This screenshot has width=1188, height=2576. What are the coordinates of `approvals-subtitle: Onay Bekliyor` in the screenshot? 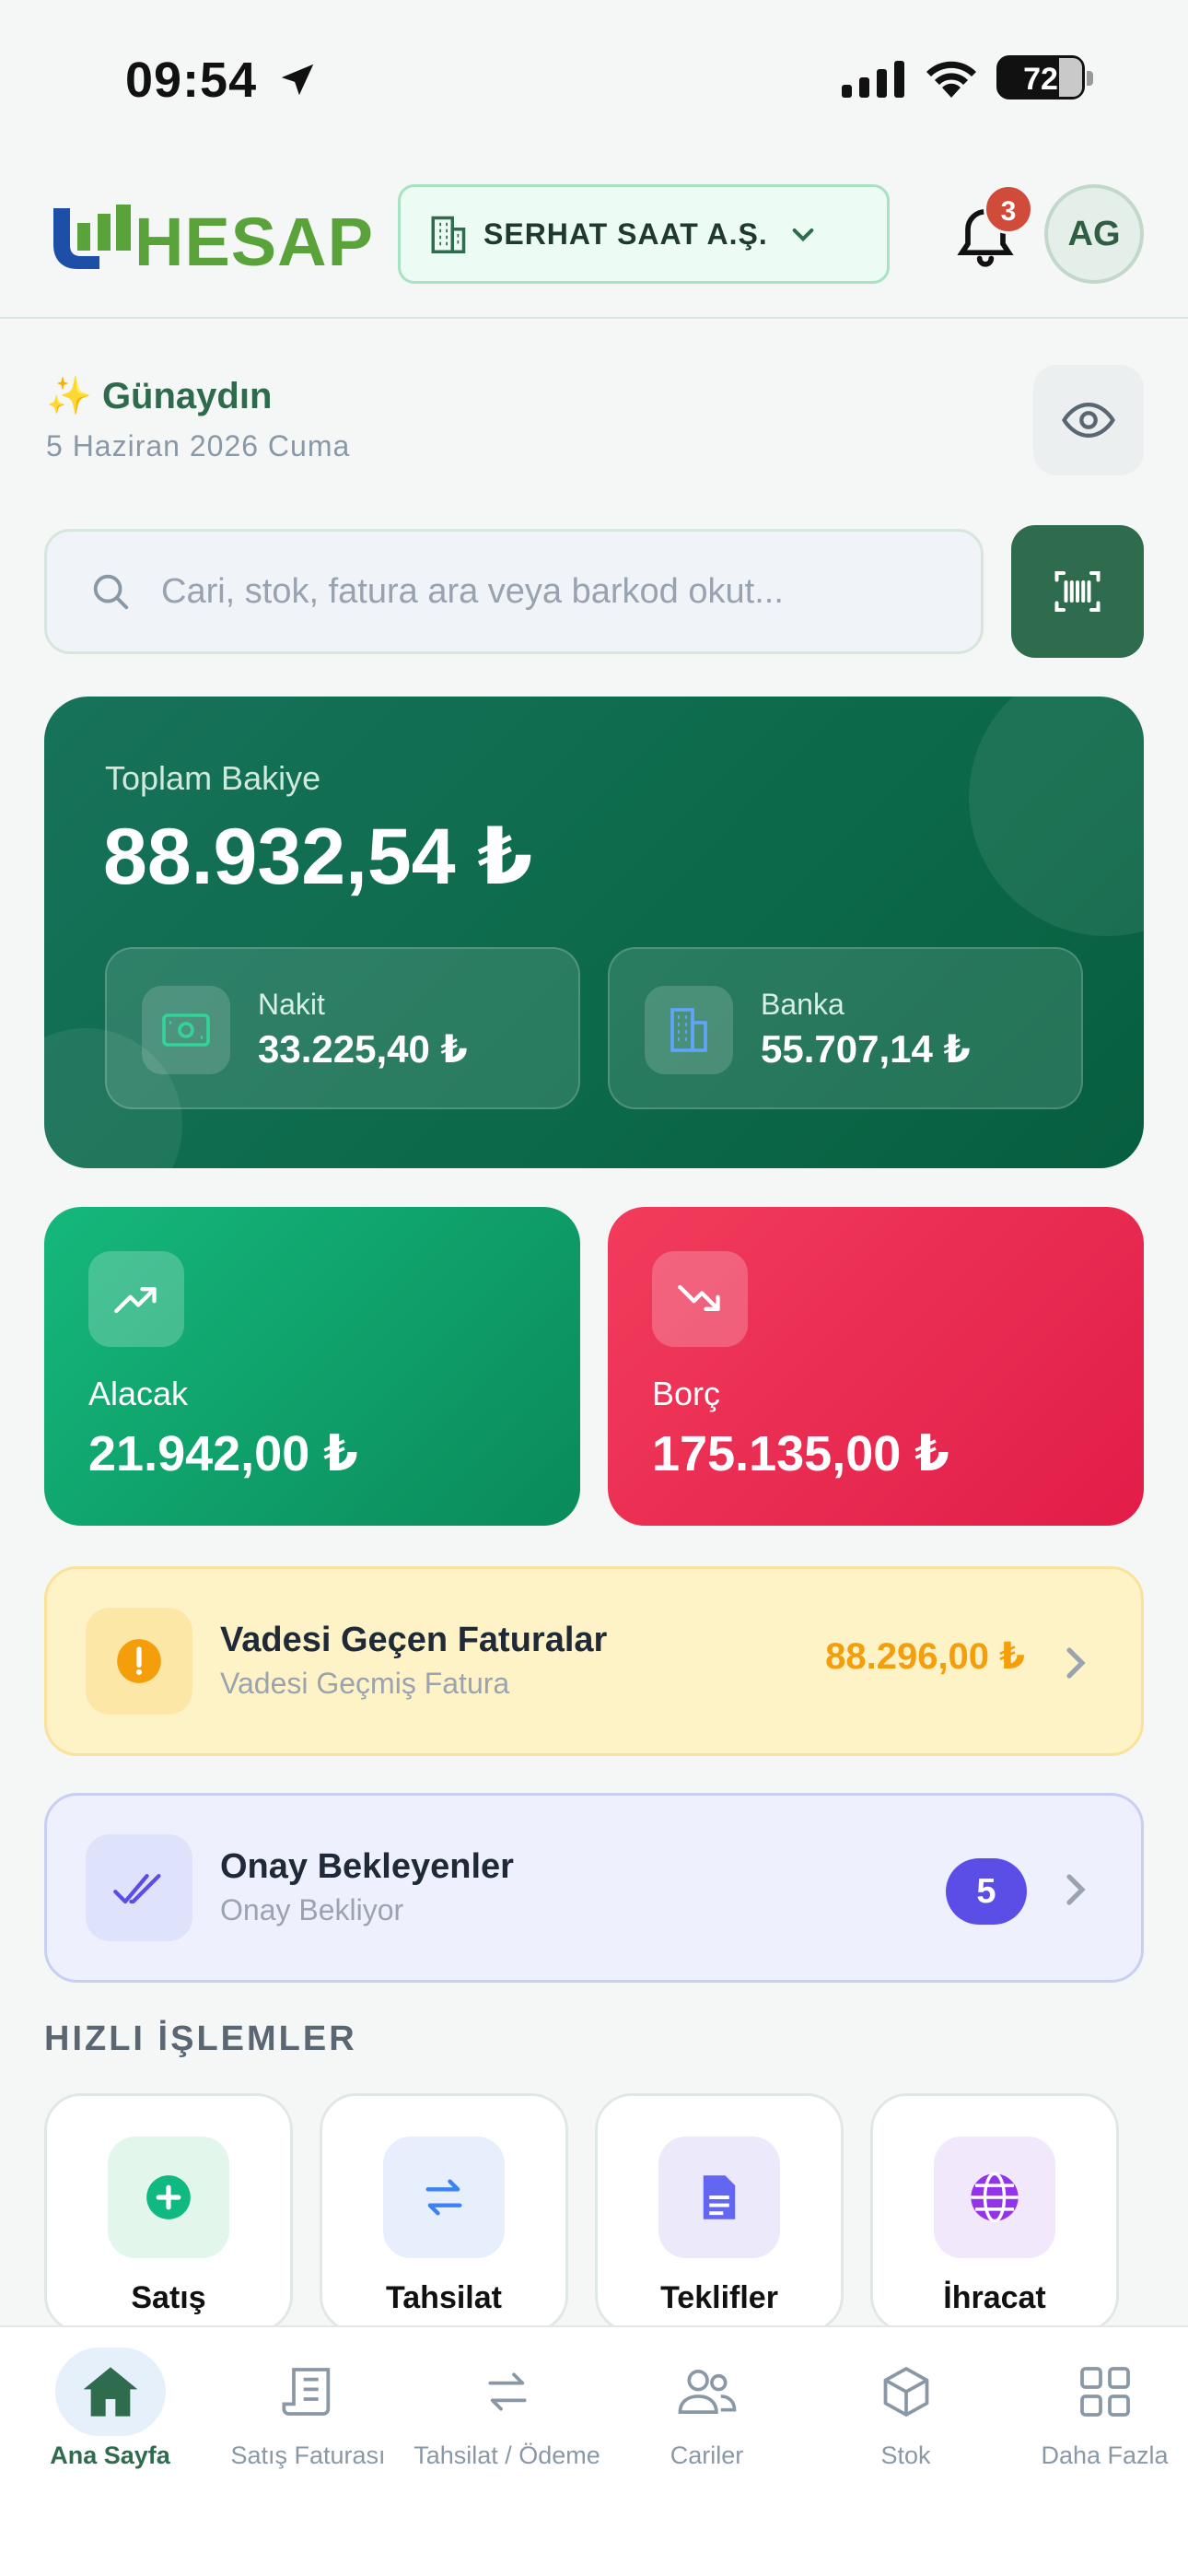 It's located at (312, 1909).